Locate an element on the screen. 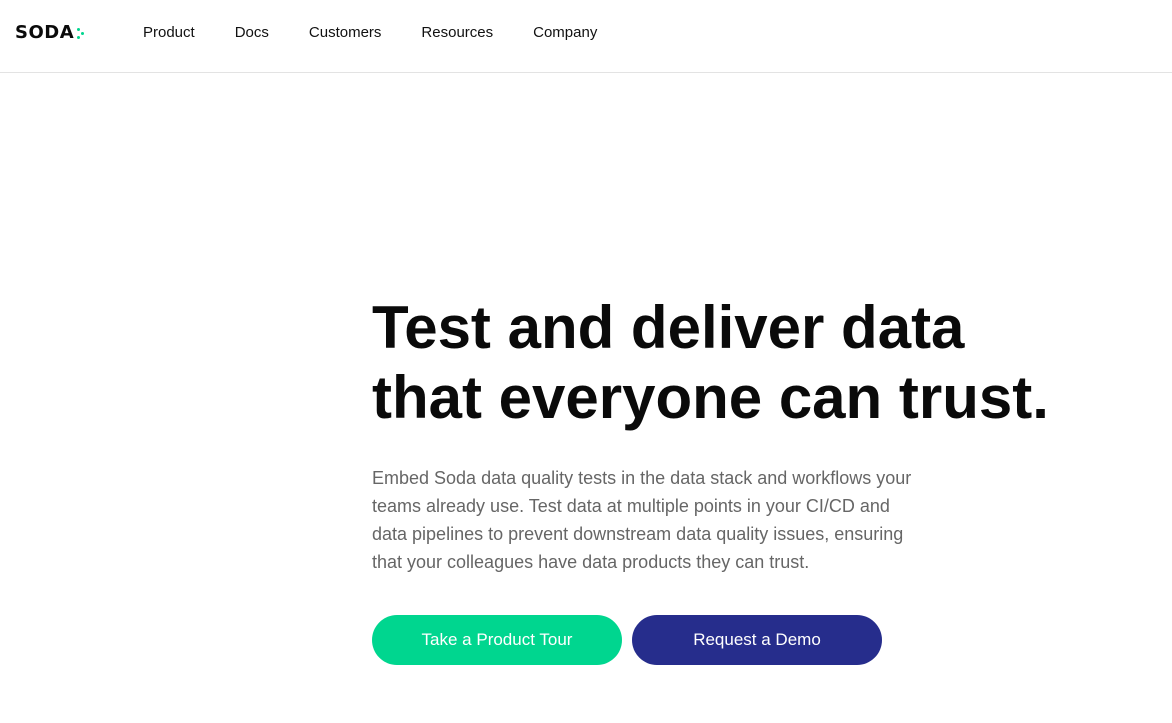  logo-dots-icon is located at coordinates (81, 35).